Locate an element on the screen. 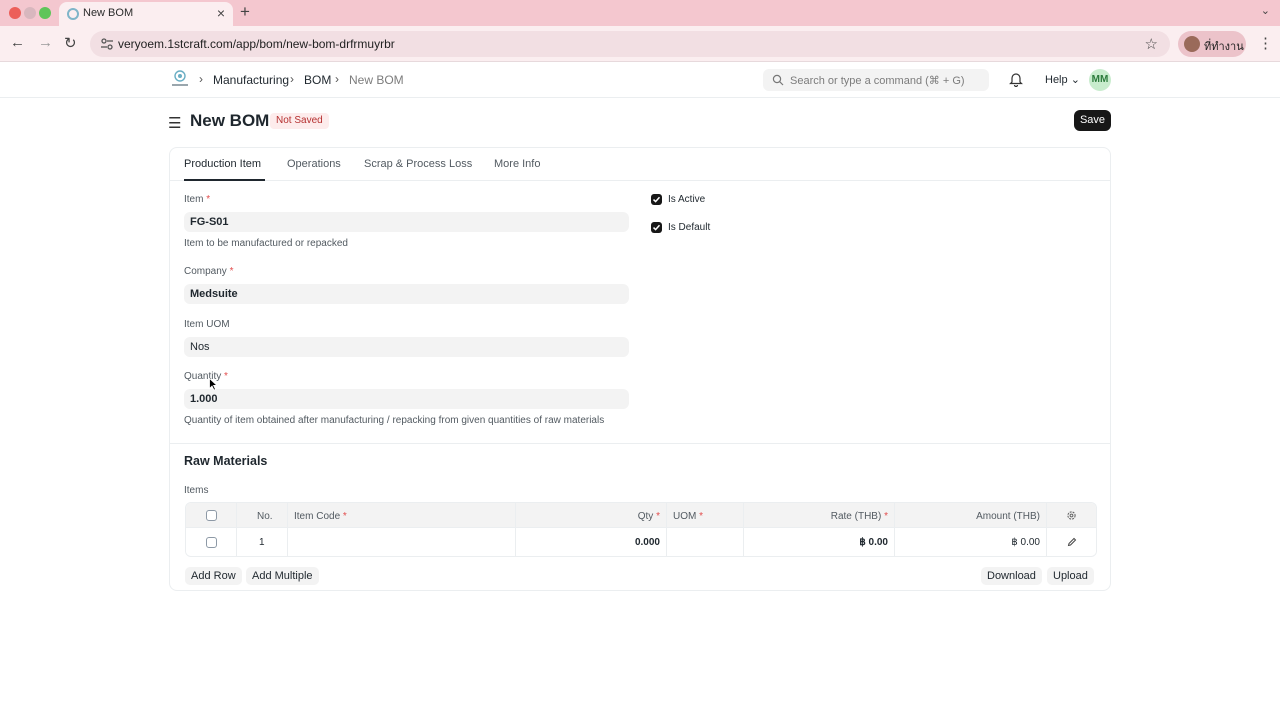 The width and height of the screenshot is (1280, 720). quantity-field: 1.000 is located at coordinates (406, 399).